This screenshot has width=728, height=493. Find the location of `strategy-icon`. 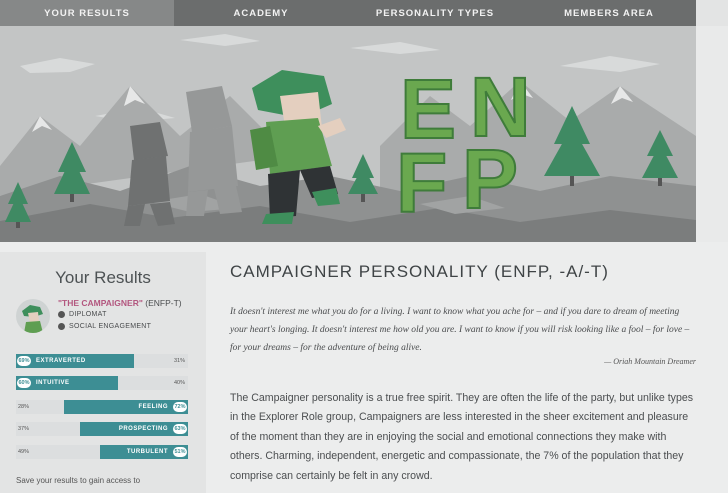

strategy-icon is located at coordinates (61, 326).